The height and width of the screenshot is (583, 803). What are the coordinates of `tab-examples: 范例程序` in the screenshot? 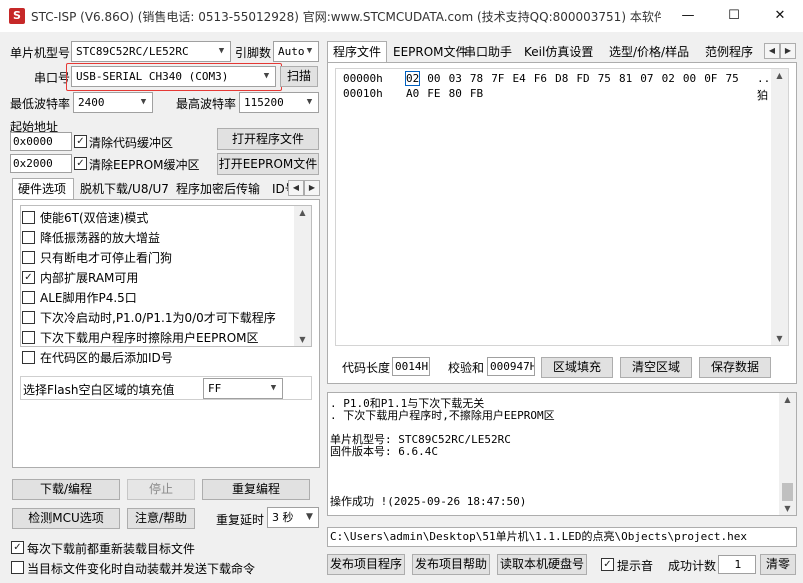 It's located at (730, 52).